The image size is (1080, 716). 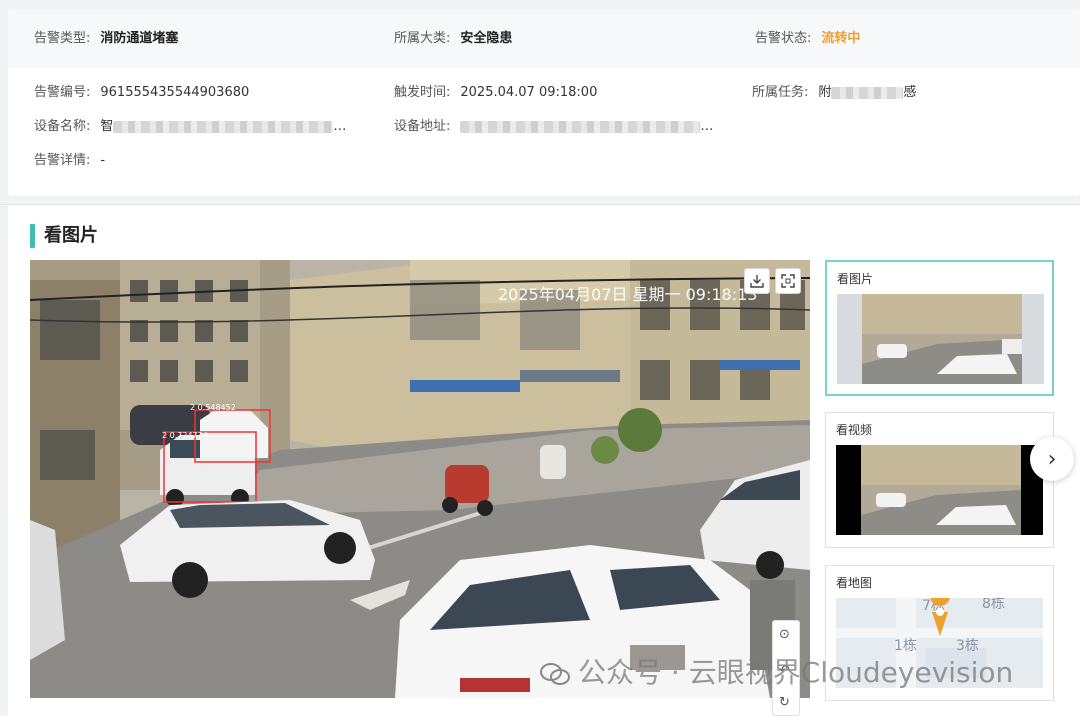 I want to click on task-value: 附感, so click(x=867, y=92).